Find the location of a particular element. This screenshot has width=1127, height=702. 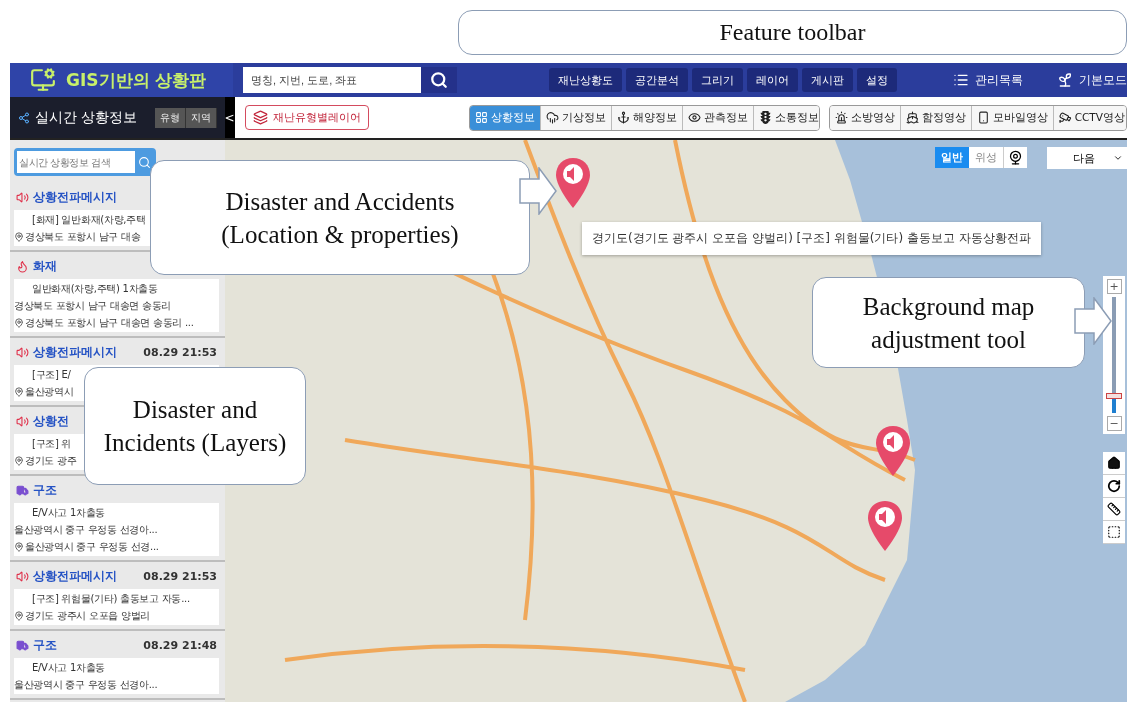

zoom-thumb is located at coordinates (1114, 395).